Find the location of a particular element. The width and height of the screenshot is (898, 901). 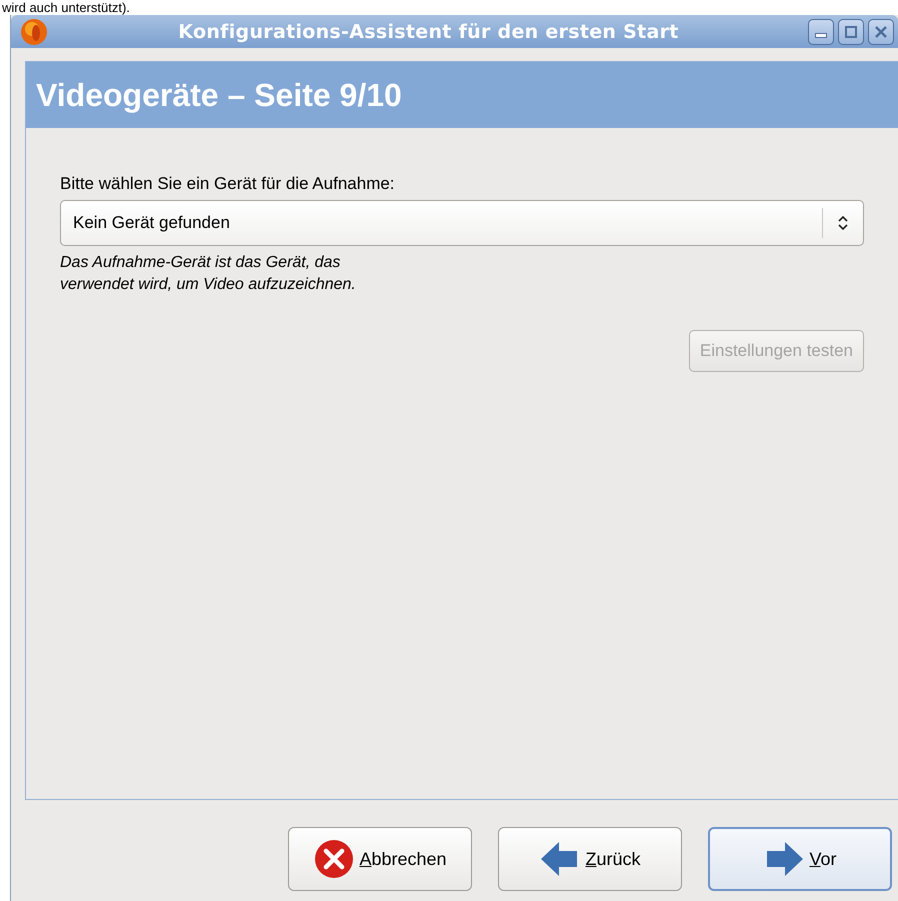

page-text: wird auch unterstützt). is located at coordinates (66, 7).